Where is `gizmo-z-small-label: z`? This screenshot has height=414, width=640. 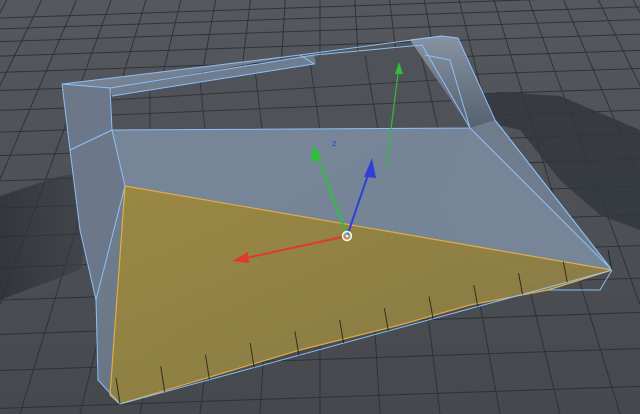
gizmo-z-small-label: z is located at coordinates (334, 143).